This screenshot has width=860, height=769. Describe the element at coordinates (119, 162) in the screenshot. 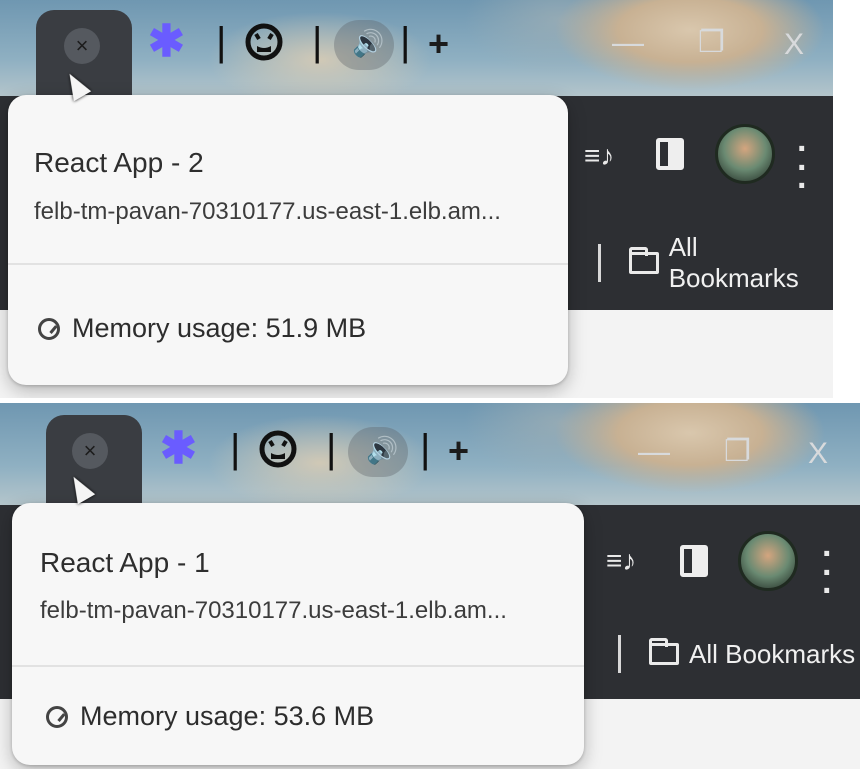

I see `hovercard-title: React App - 2` at that location.